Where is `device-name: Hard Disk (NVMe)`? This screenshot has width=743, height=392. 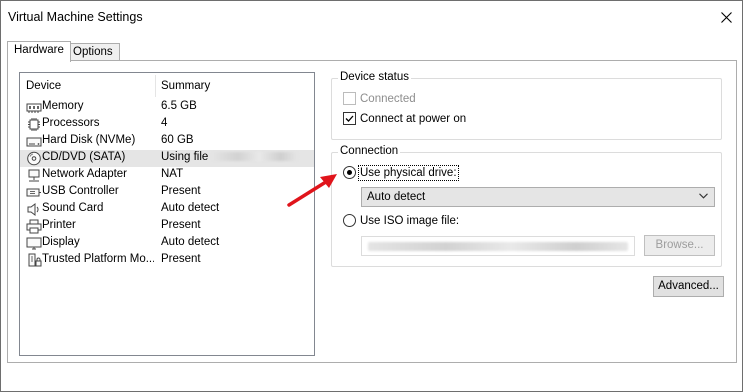 device-name: Hard Disk (NVMe) is located at coordinates (89, 140).